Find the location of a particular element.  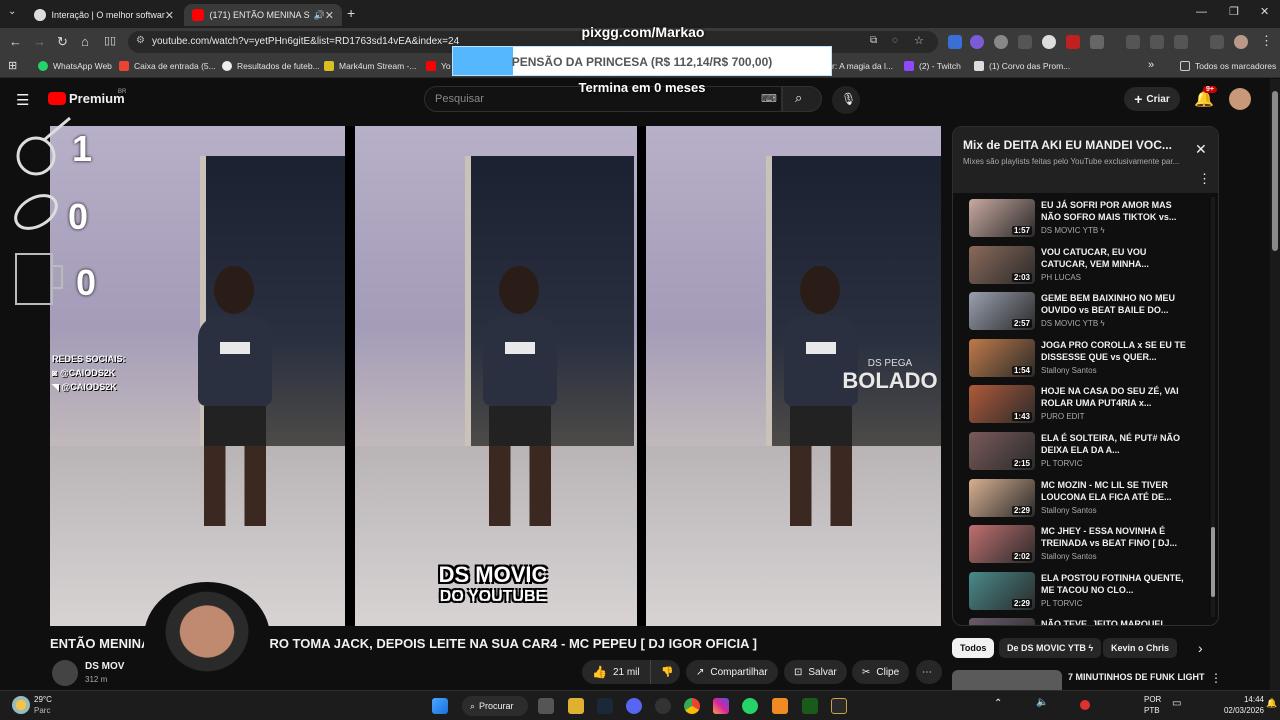

hamburger-menu-icon: ☰ is located at coordinates (22, 100).